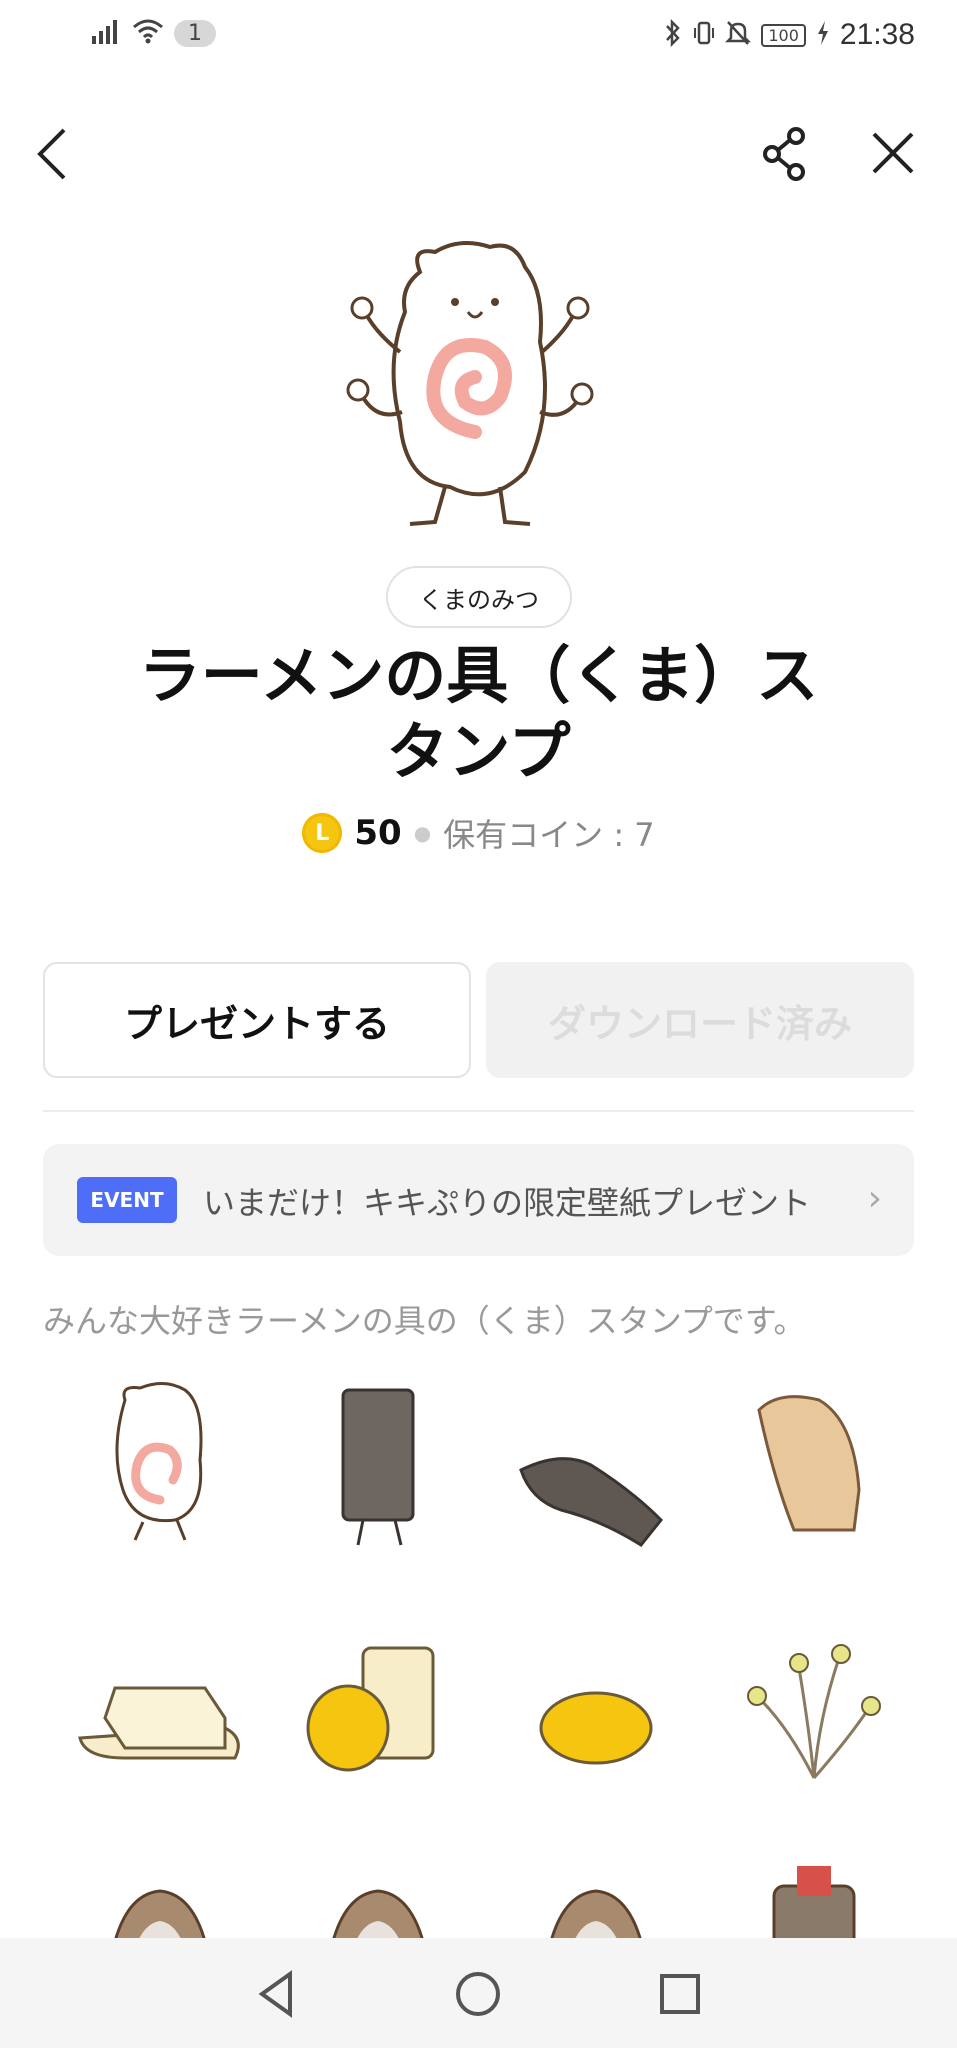 Image resolution: width=957 pixels, height=2048 pixels. I want to click on top-bar, so click(478, 150).